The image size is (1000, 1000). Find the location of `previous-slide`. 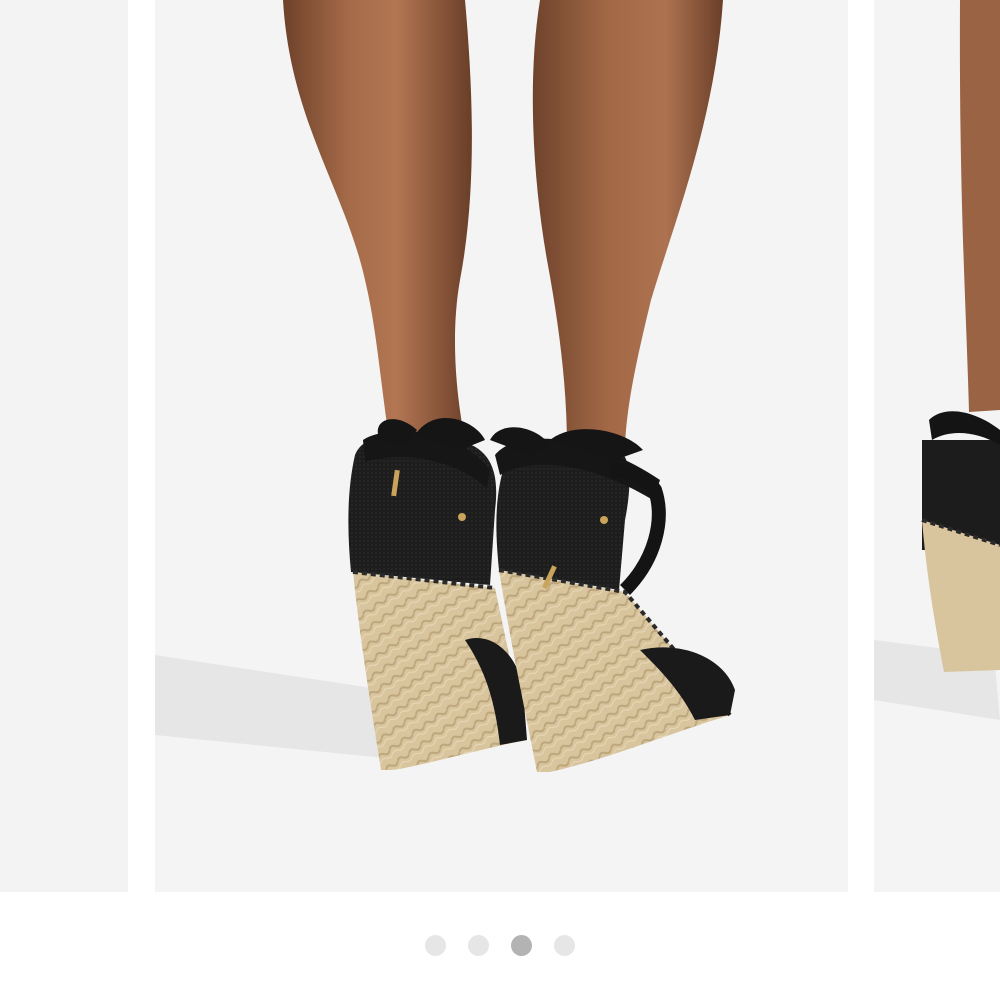

previous-slide is located at coordinates (64, 446).